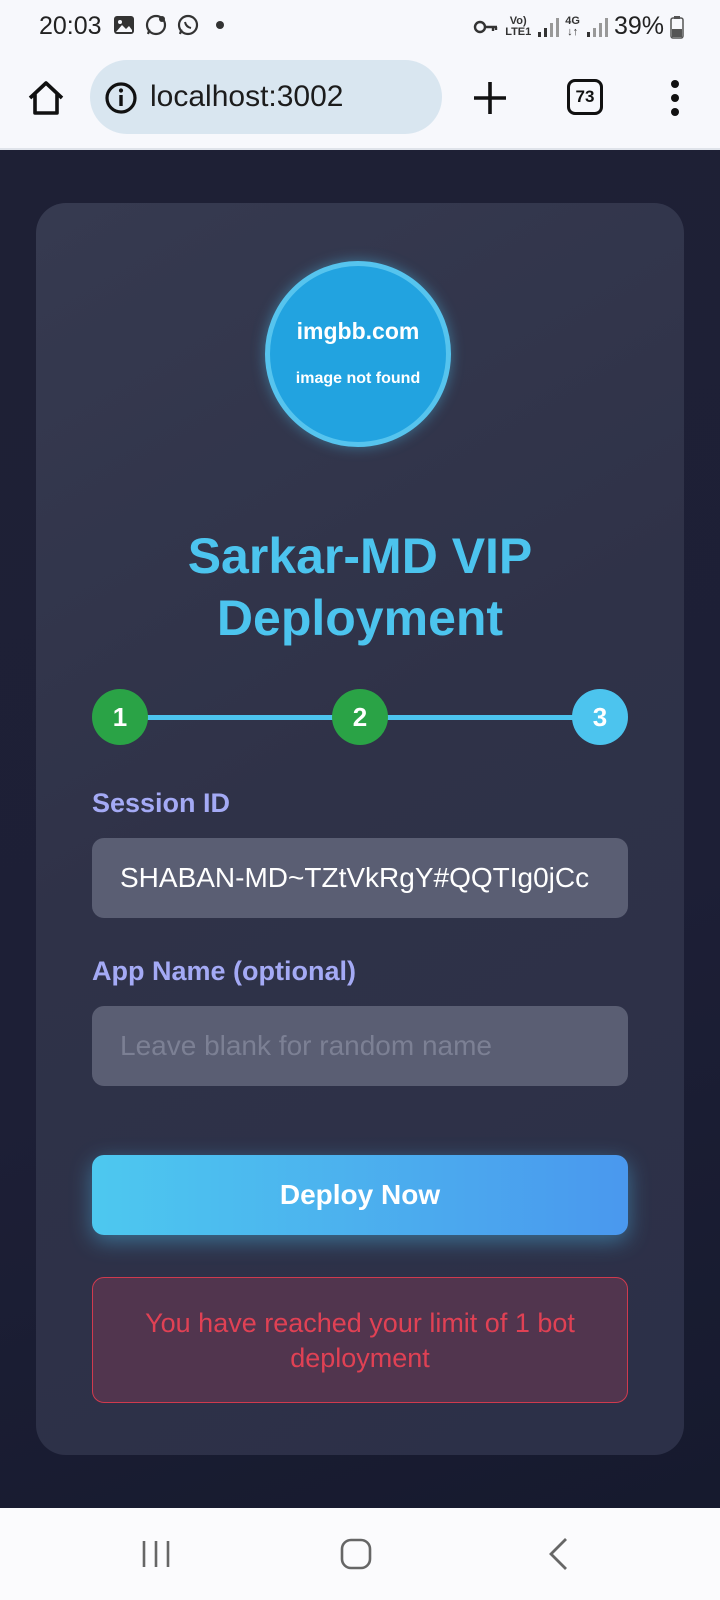 The height and width of the screenshot is (1600, 720). I want to click on system-nav-bar, so click(360, 1554).